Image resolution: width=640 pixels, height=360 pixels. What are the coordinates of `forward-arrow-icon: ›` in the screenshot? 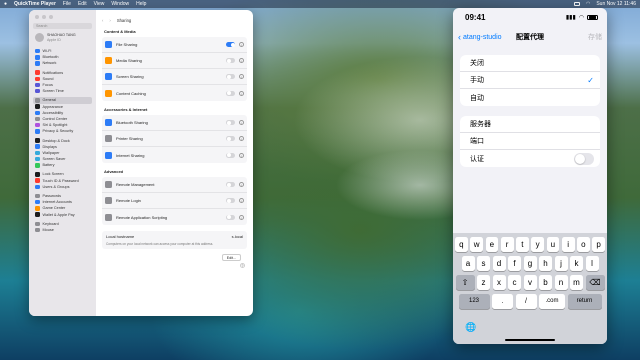 It's located at (109, 20).